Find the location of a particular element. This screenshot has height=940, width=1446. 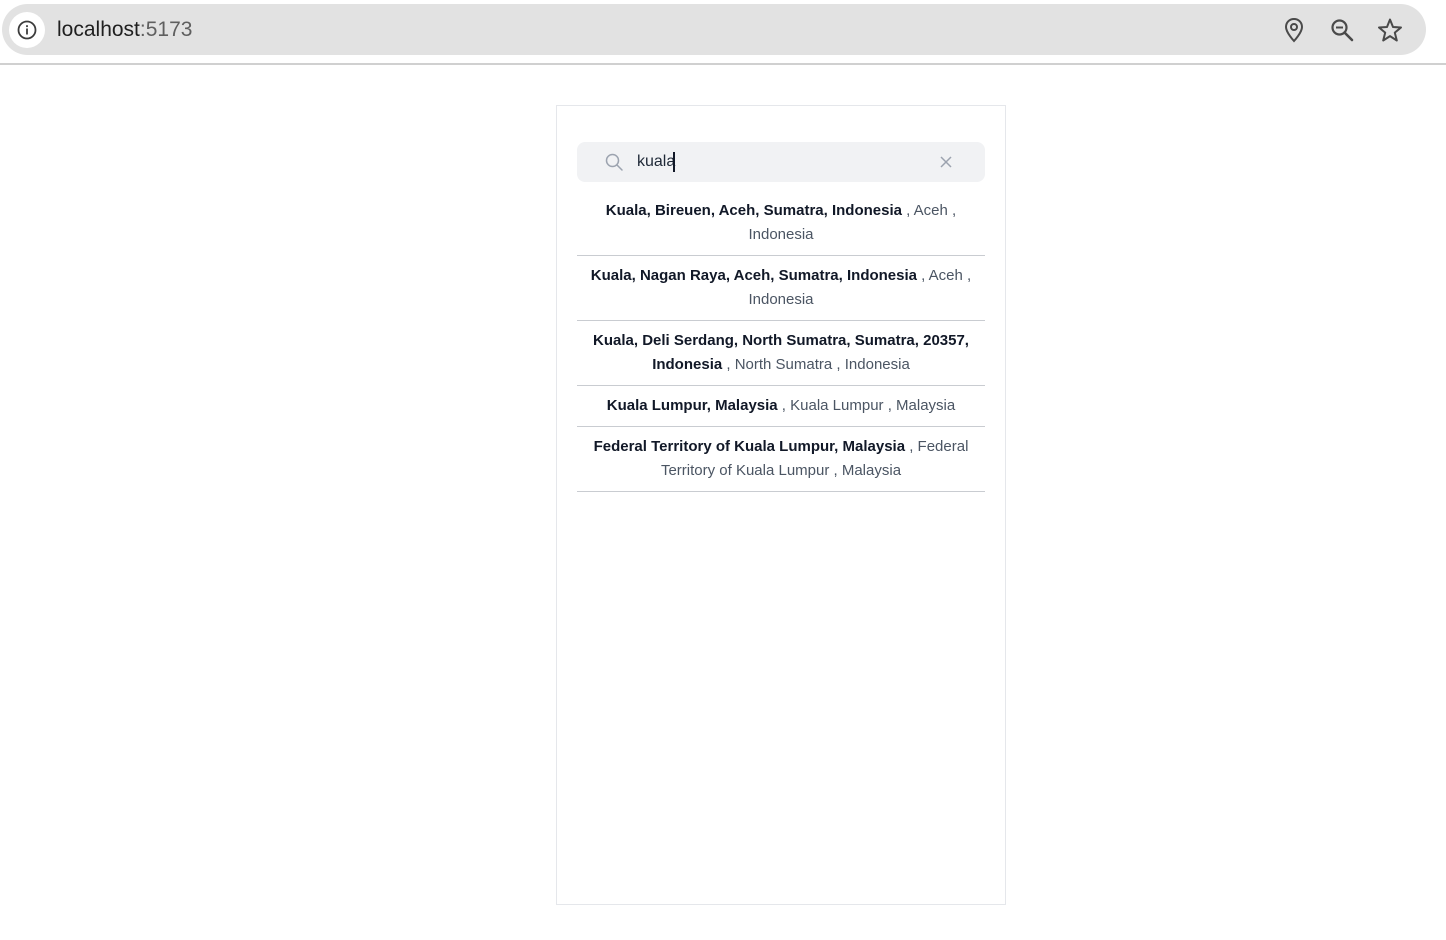

site-info-button is located at coordinates (27, 30).